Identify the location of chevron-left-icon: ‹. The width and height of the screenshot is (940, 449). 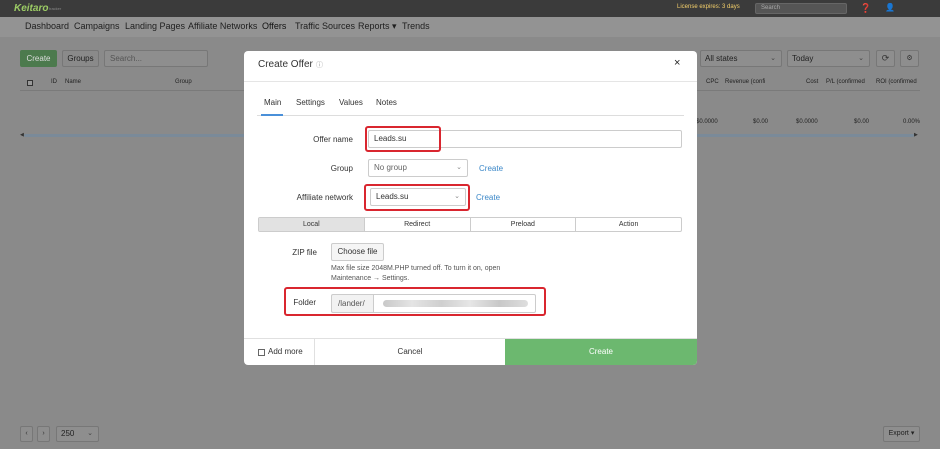
(26, 433).